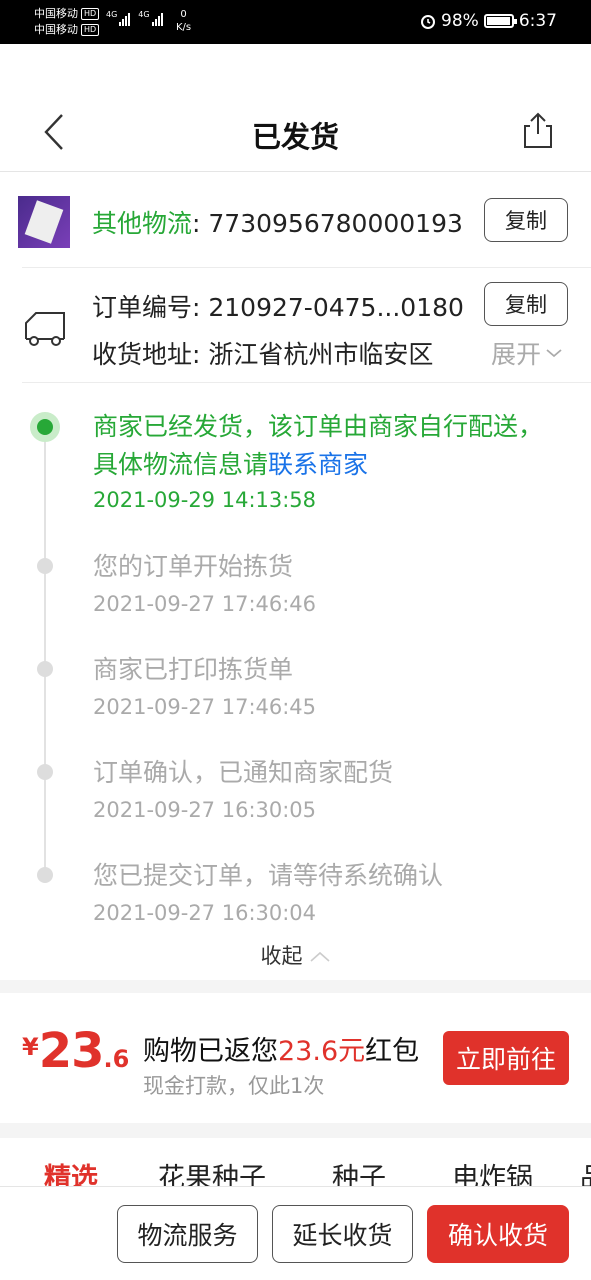  Describe the element at coordinates (205, 810) in the screenshot. I see `timeline-item-time: 2021-09-27 16:30:05` at that location.